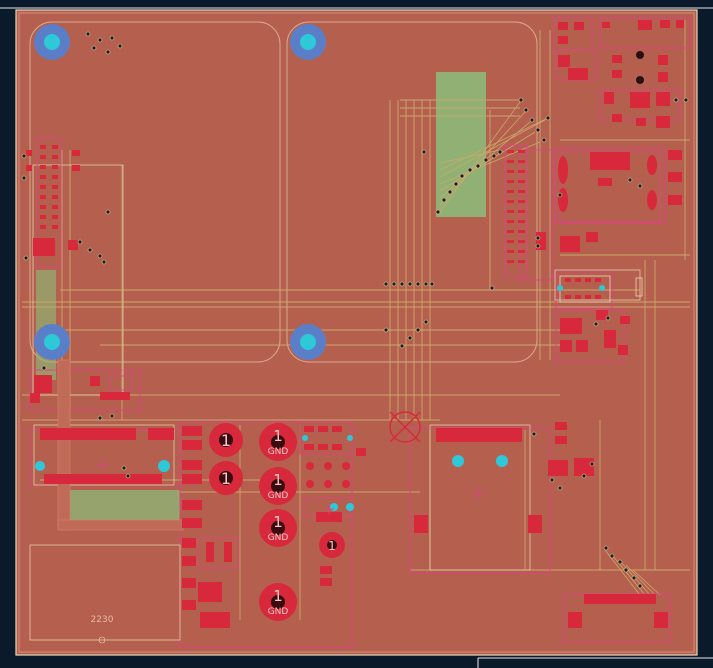 The height and width of the screenshot is (668, 713). I want to click on pad-label-7: 1, so click(332, 546).